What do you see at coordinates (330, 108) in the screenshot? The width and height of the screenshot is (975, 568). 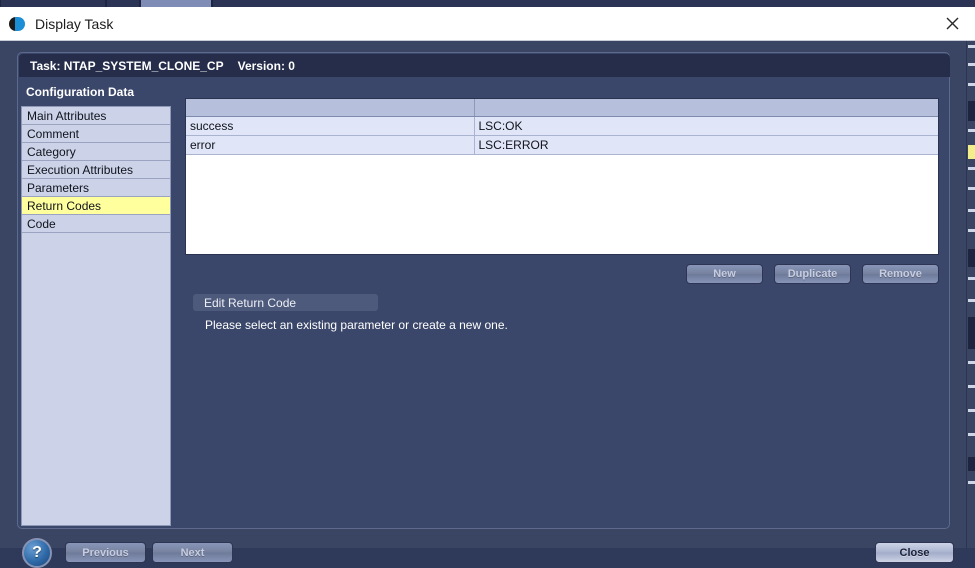 I see `column-header-name` at bounding box center [330, 108].